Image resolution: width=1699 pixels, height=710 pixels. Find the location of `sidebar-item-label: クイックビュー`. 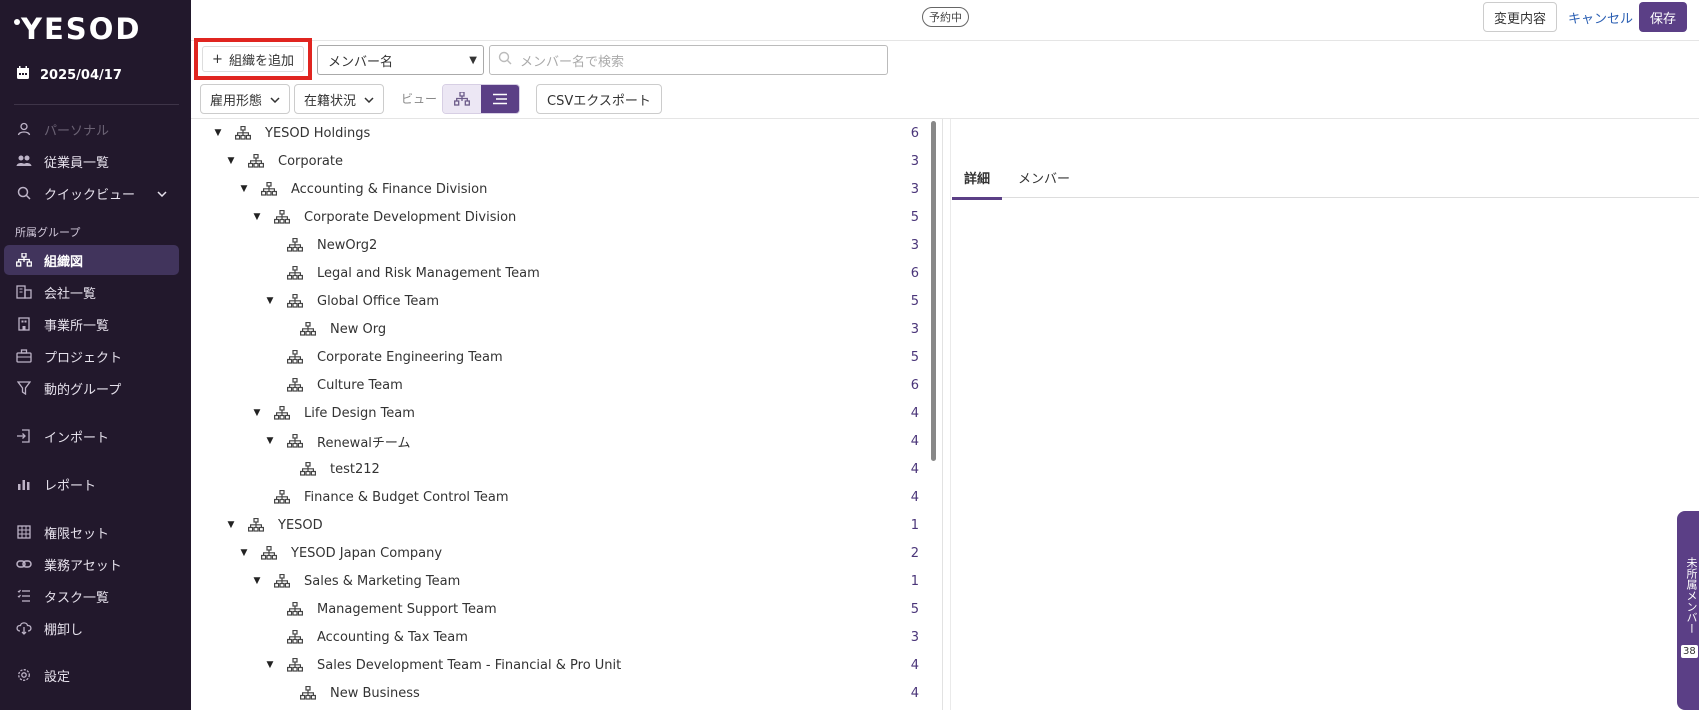

sidebar-item-label: クイックビュー is located at coordinates (90, 195).